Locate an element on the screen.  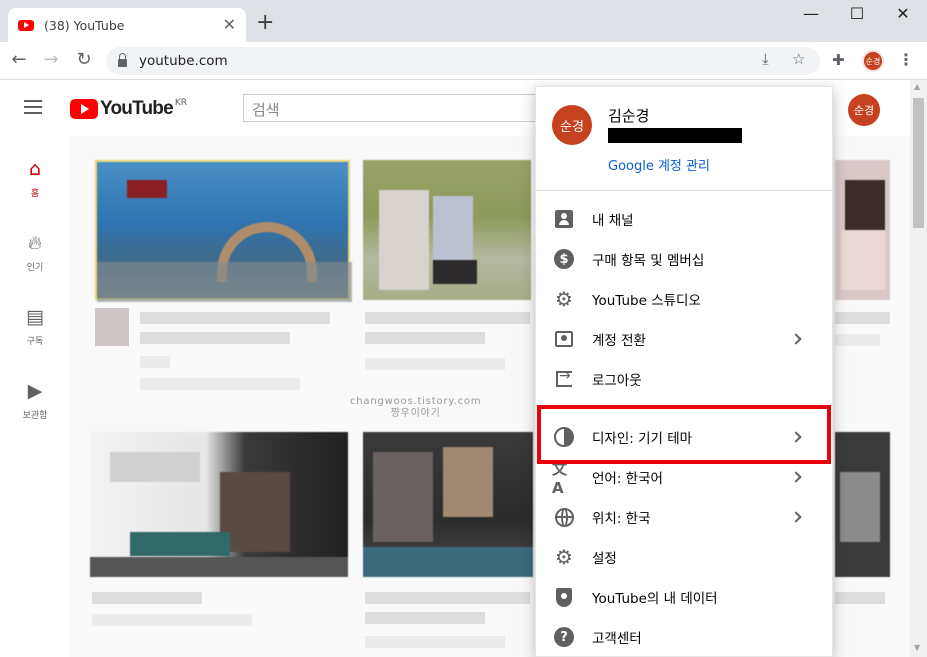
url-text: youtube.com is located at coordinates (183, 61).